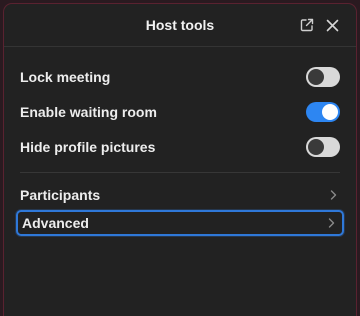  What do you see at coordinates (180, 25) in the screenshot?
I see `panel-header: Host tools` at bounding box center [180, 25].